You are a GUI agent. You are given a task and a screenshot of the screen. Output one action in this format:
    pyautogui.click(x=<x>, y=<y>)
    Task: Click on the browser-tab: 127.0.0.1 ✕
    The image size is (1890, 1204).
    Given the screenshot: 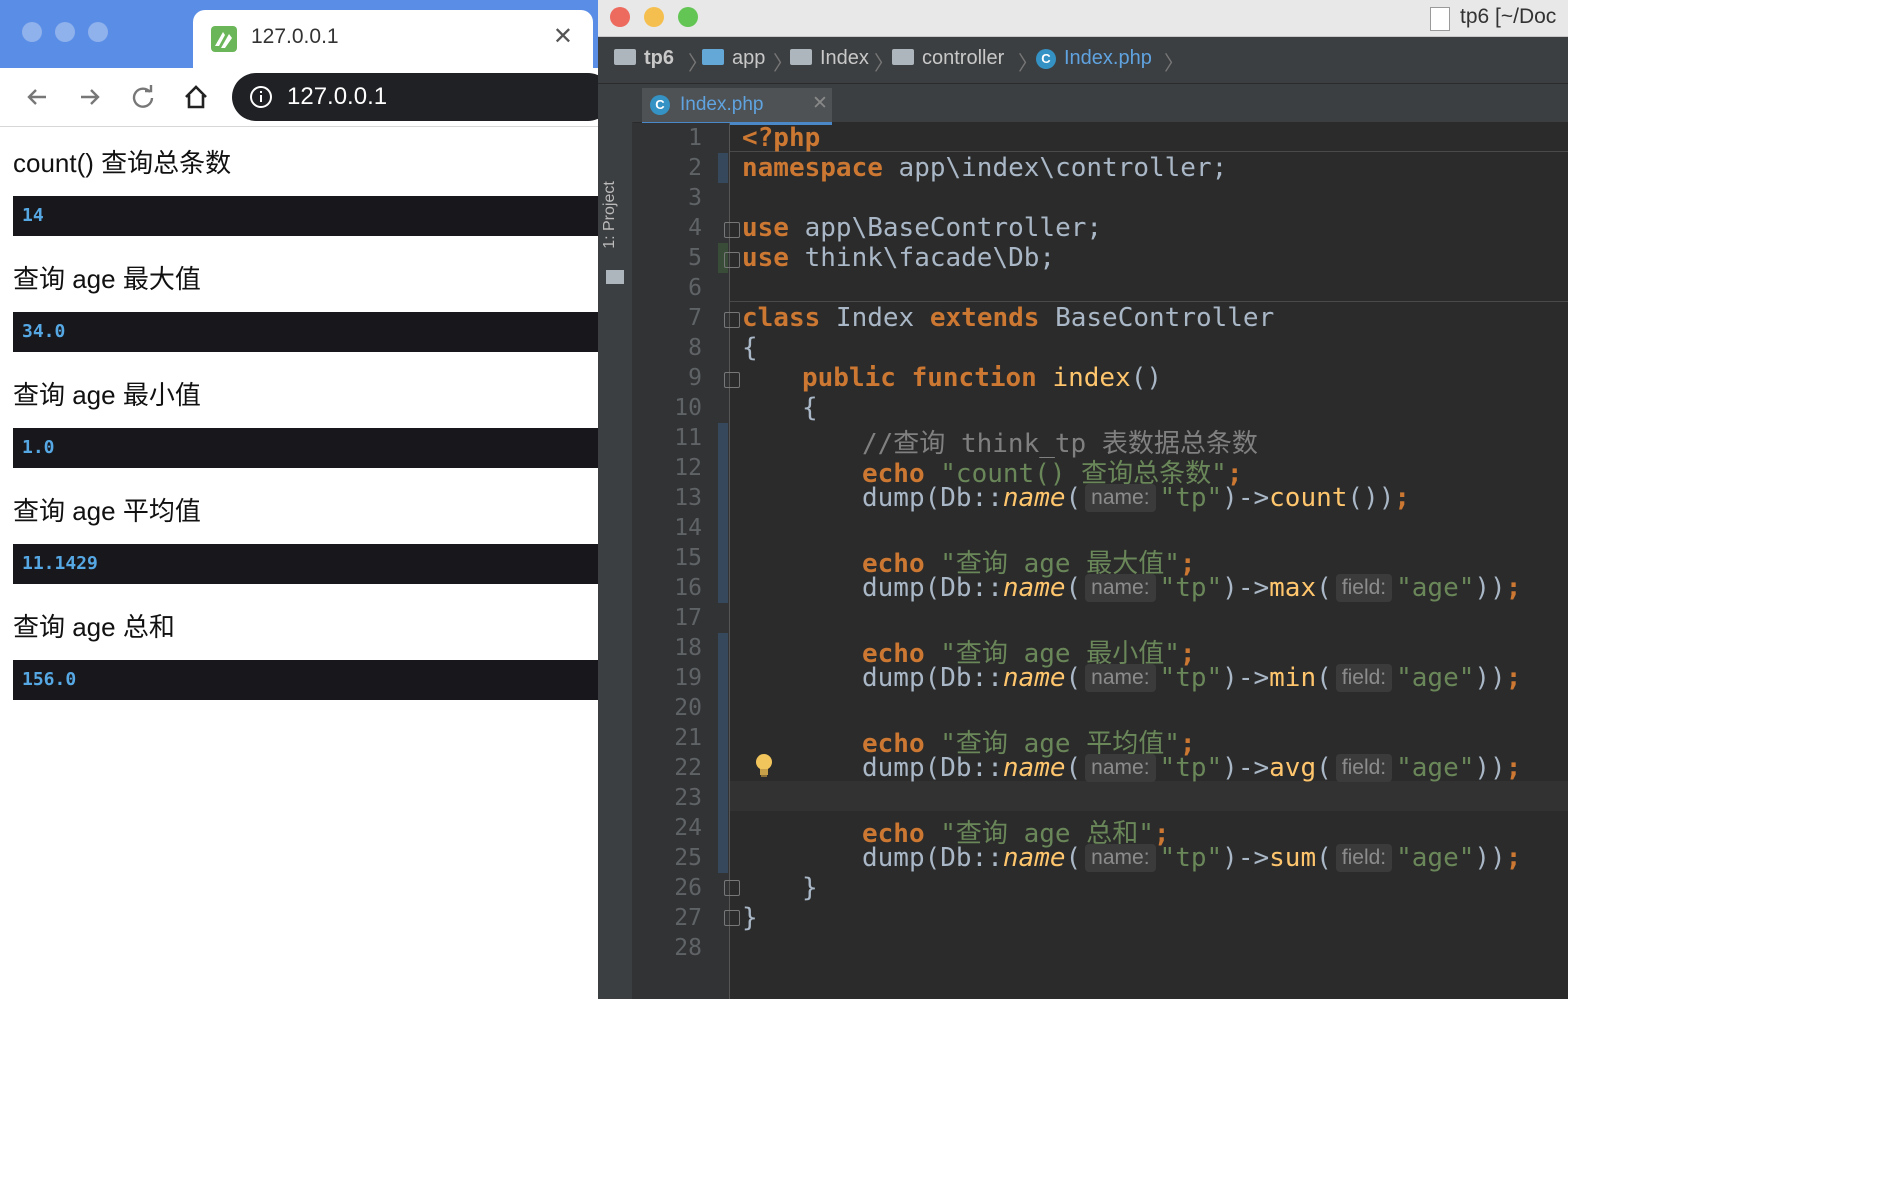 What is the action you would take?
    pyautogui.click(x=393, y=39)
    